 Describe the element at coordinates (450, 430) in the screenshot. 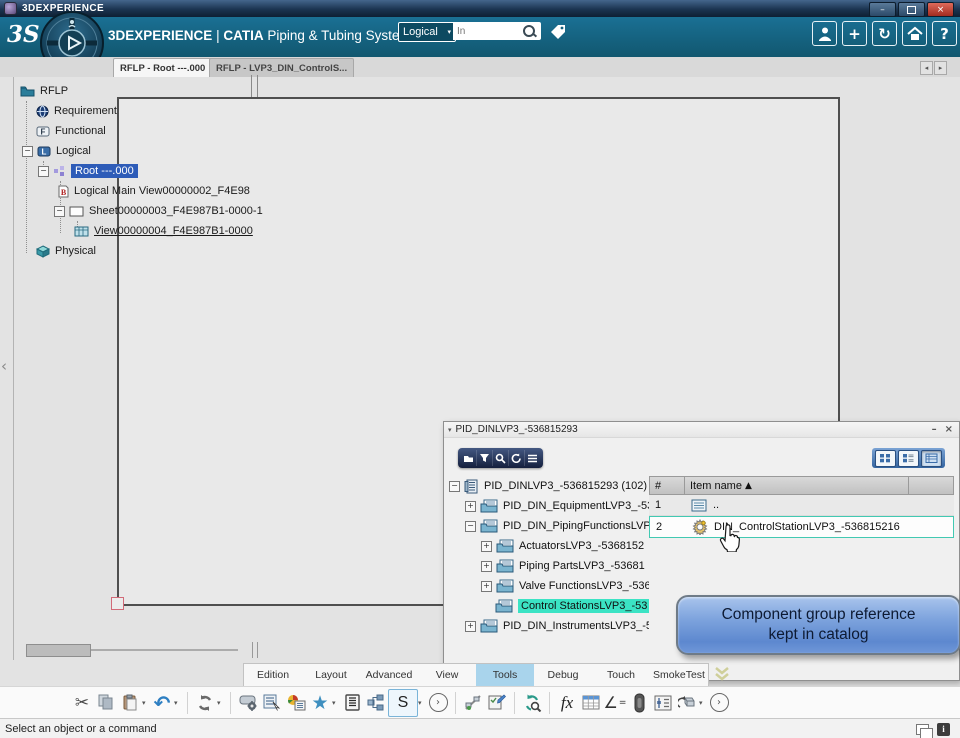

I see `panel-collapse-icon: ▾` at that location.